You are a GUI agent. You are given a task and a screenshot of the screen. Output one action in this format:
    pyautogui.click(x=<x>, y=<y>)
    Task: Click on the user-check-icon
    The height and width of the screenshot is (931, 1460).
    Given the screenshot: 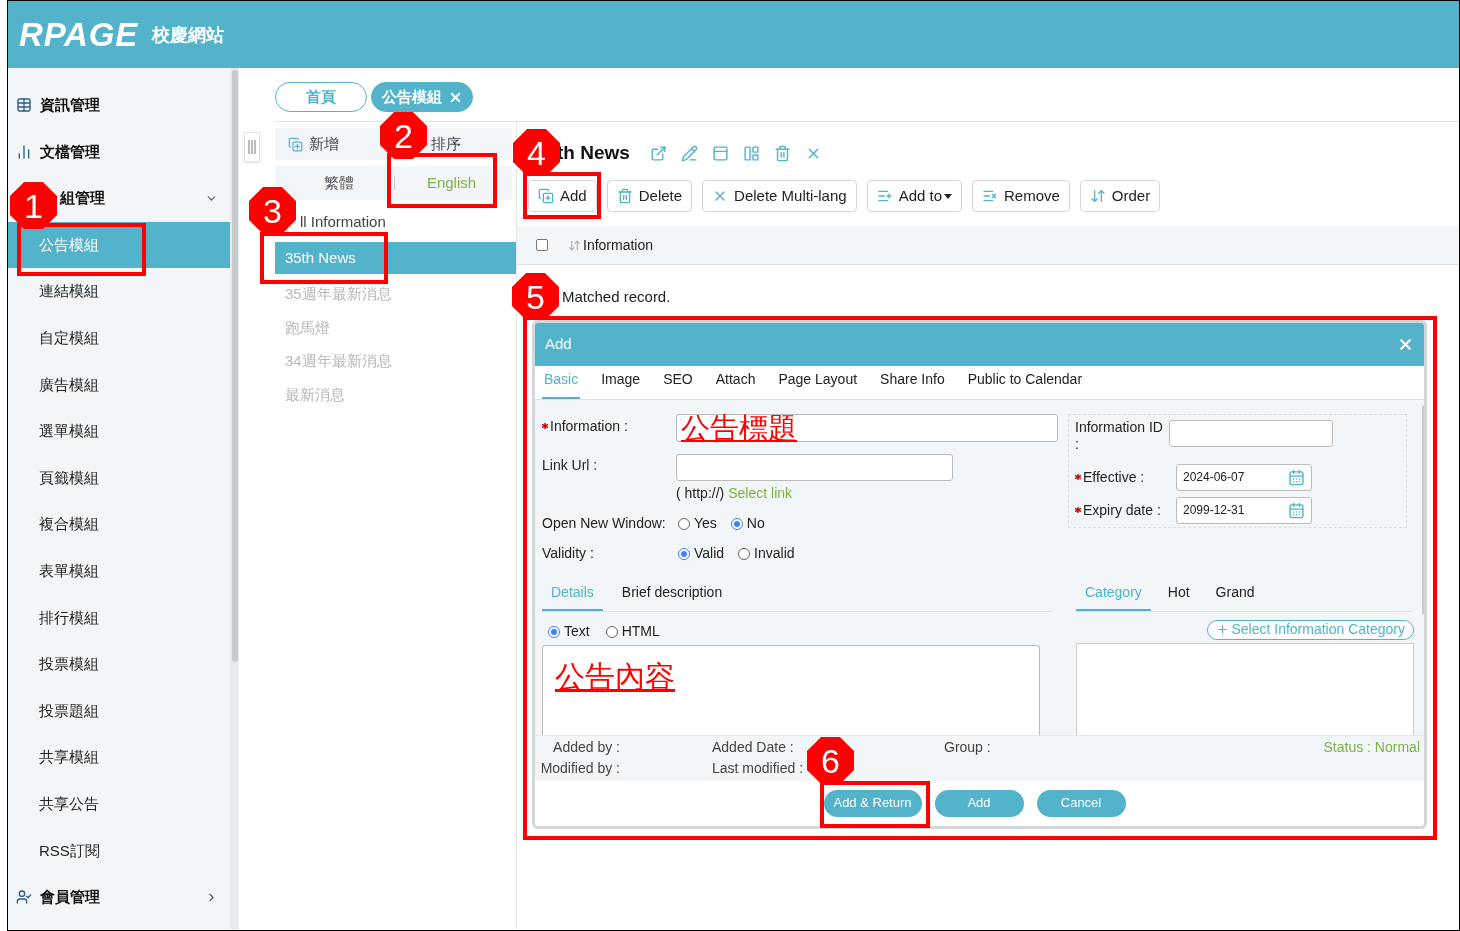 What is the action you would take?
    pyautogui.click(x=24, y=897)
    